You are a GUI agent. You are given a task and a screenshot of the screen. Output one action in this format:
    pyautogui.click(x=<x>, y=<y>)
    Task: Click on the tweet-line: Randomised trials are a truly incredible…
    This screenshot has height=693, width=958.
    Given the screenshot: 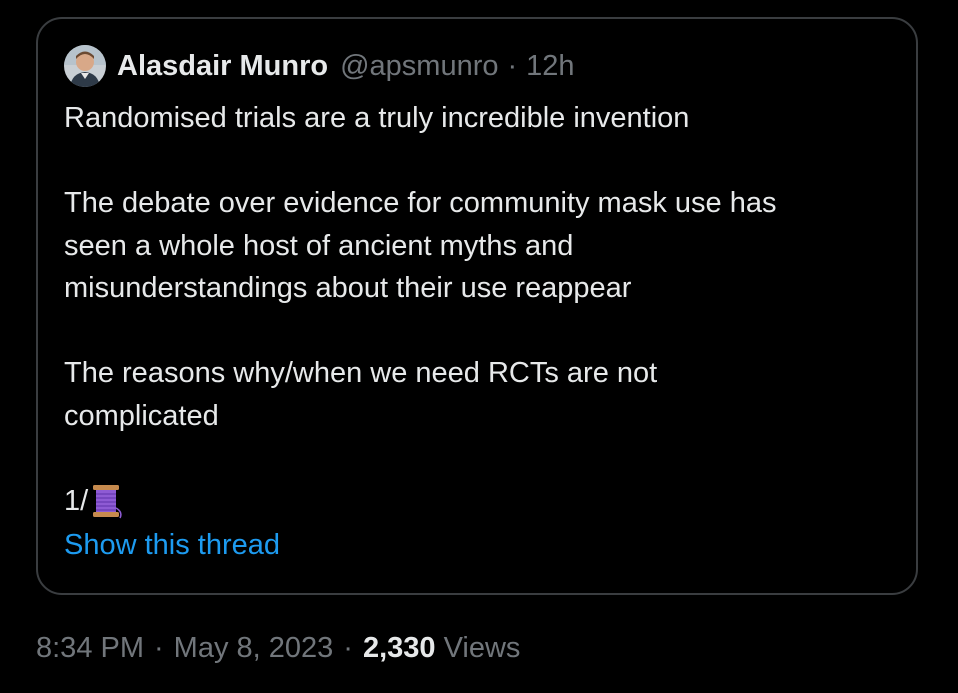 What is the action you would take?
    pyautogui.click(x=377, y=118)
    